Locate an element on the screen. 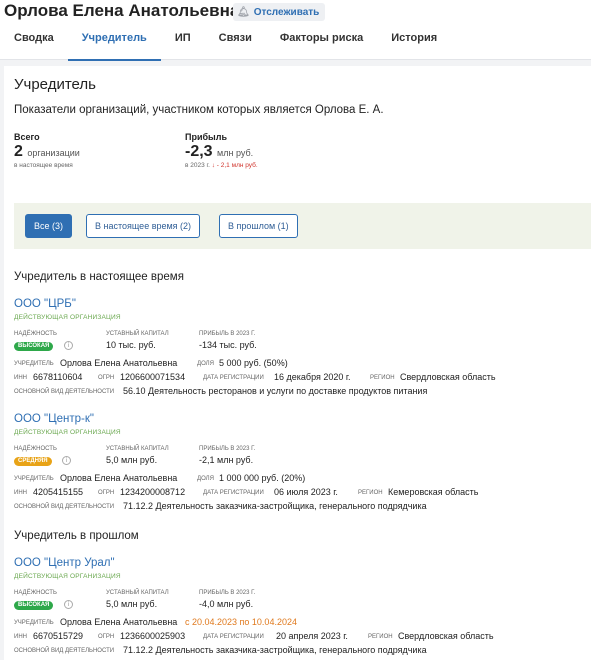 The width and height of the screenshot is (591, 660). filter-past-button: В прошлом (1) is located at coordinates (258, 226).